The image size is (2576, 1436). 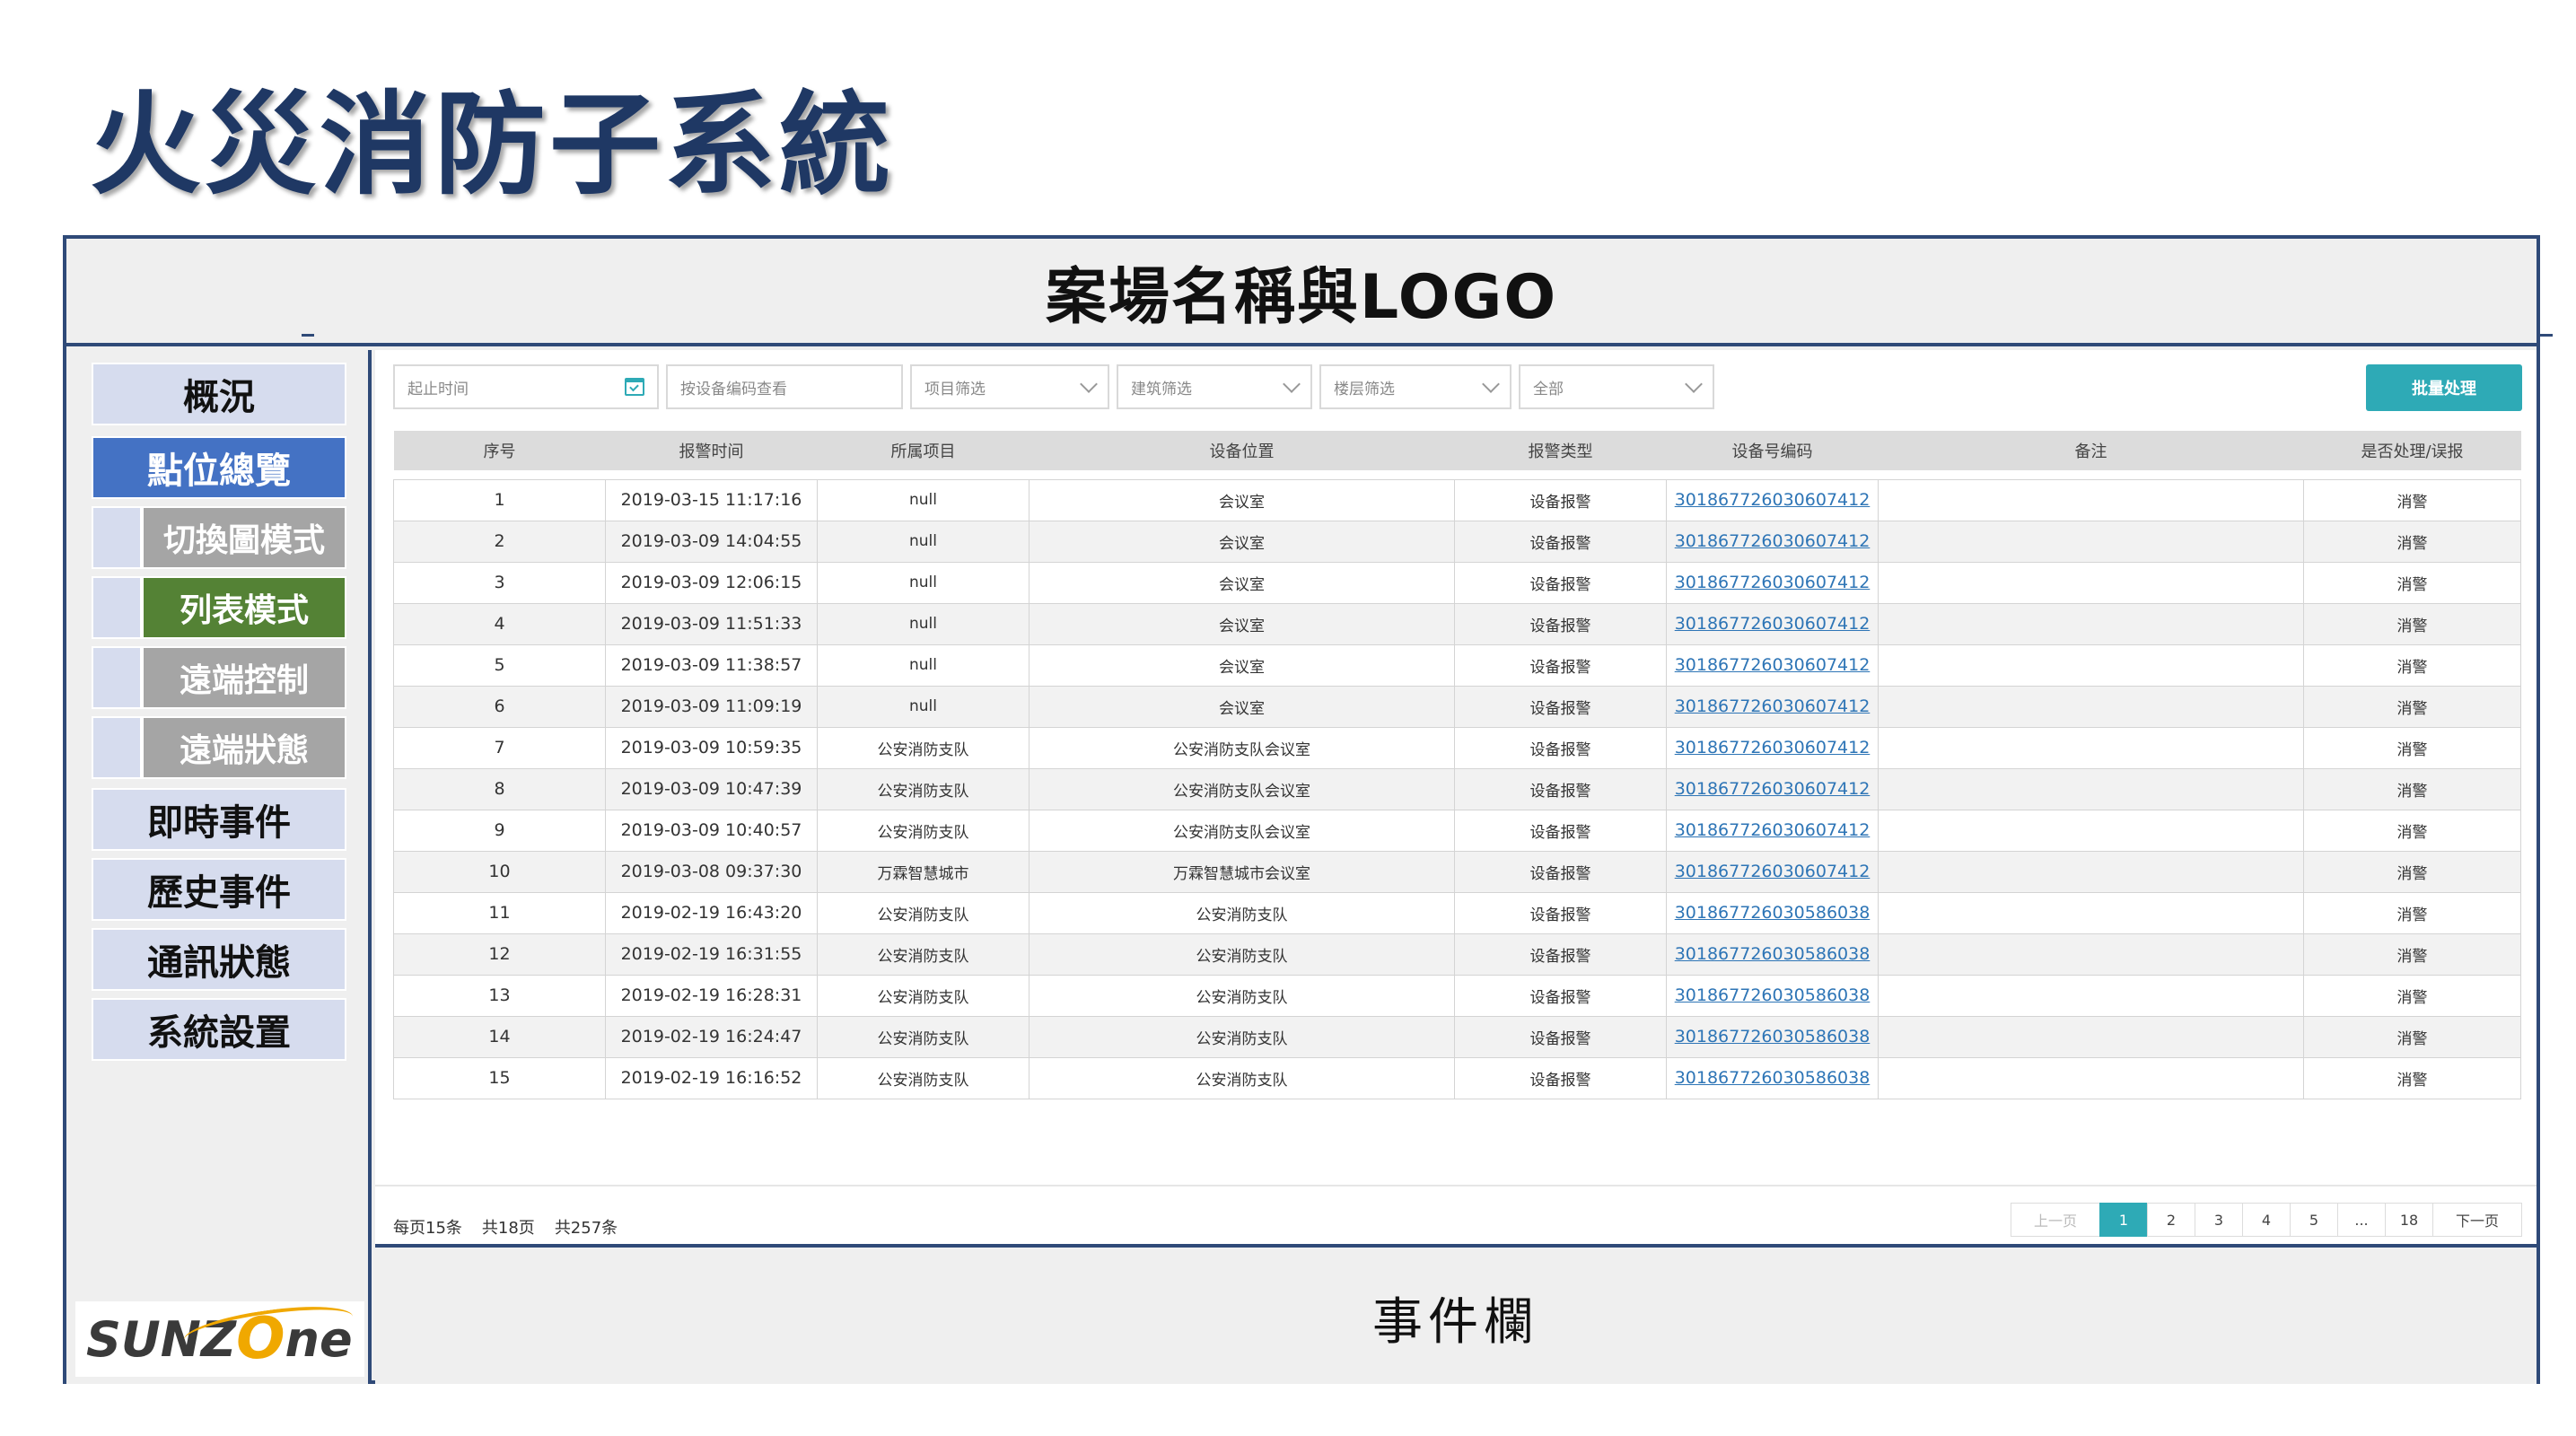 What do you see at coordinates (1214, 386) in the screenshot?
I see `building-filter-select: 建筑筛选` at bounding box center [1214, 386].